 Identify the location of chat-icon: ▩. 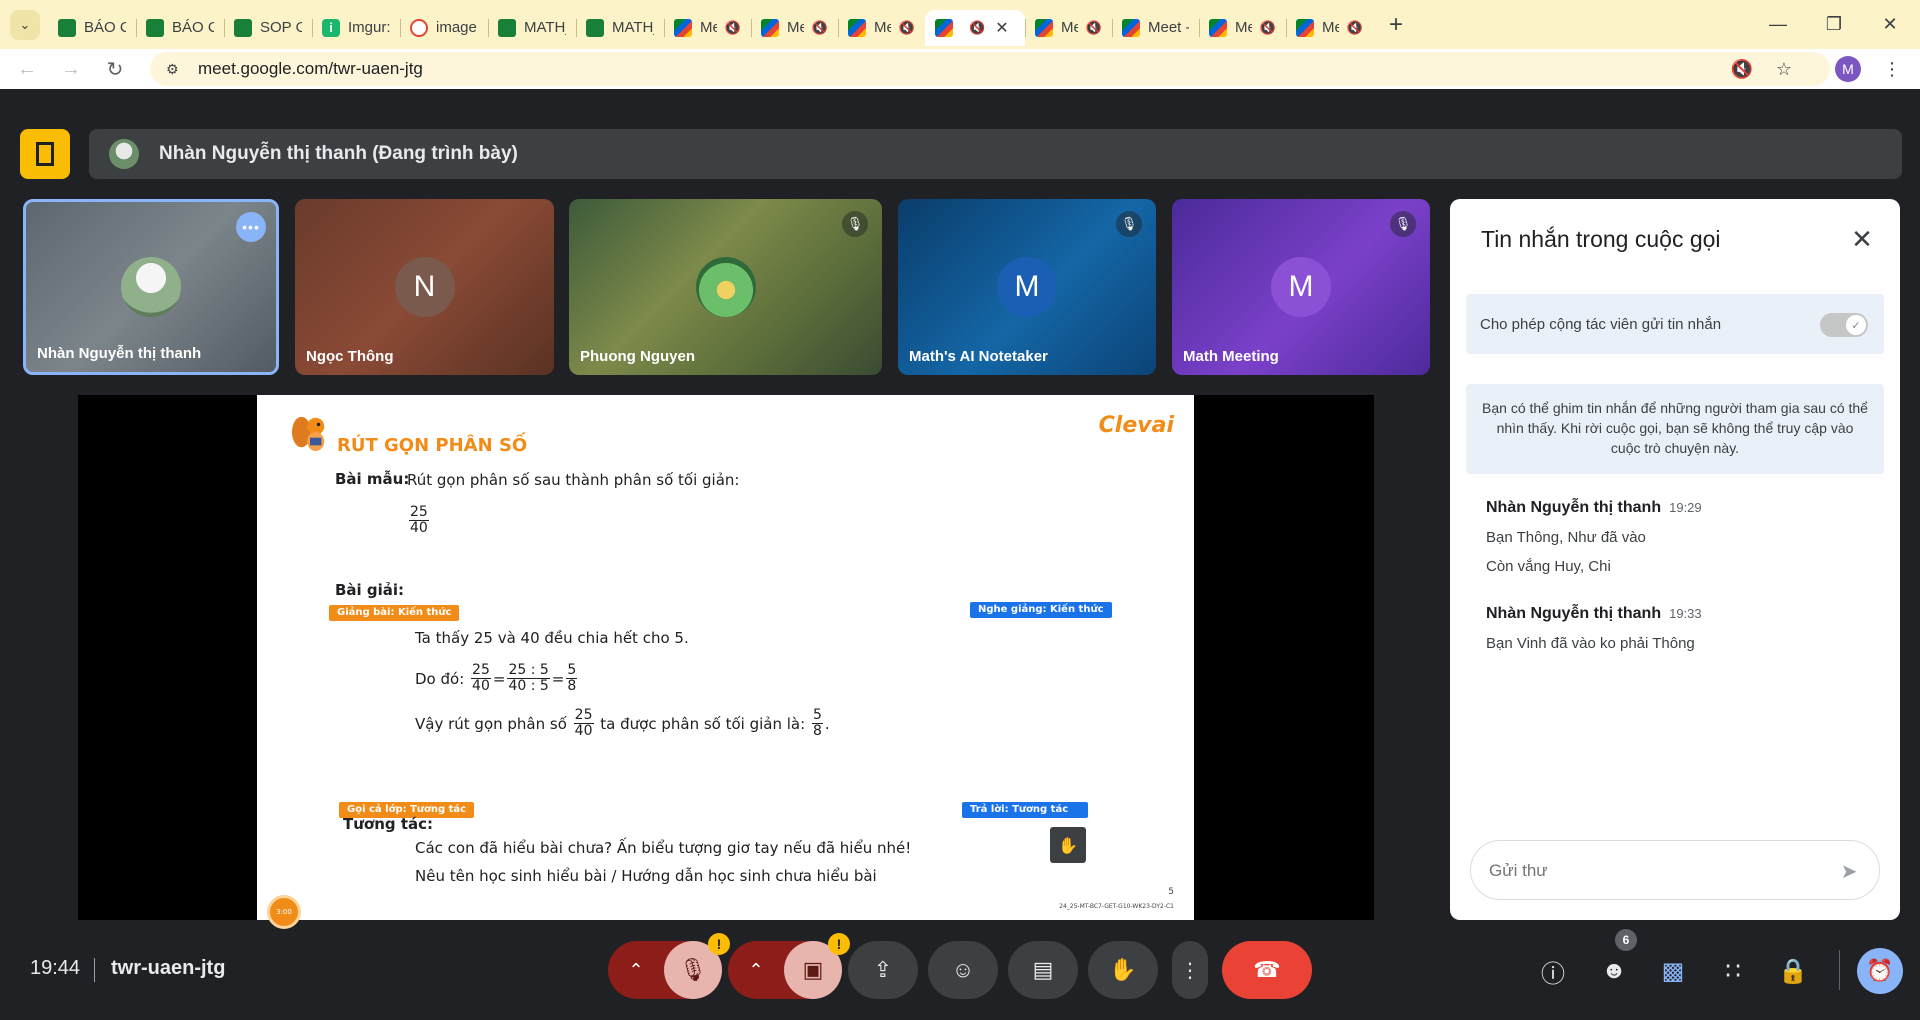
(1673, 971).